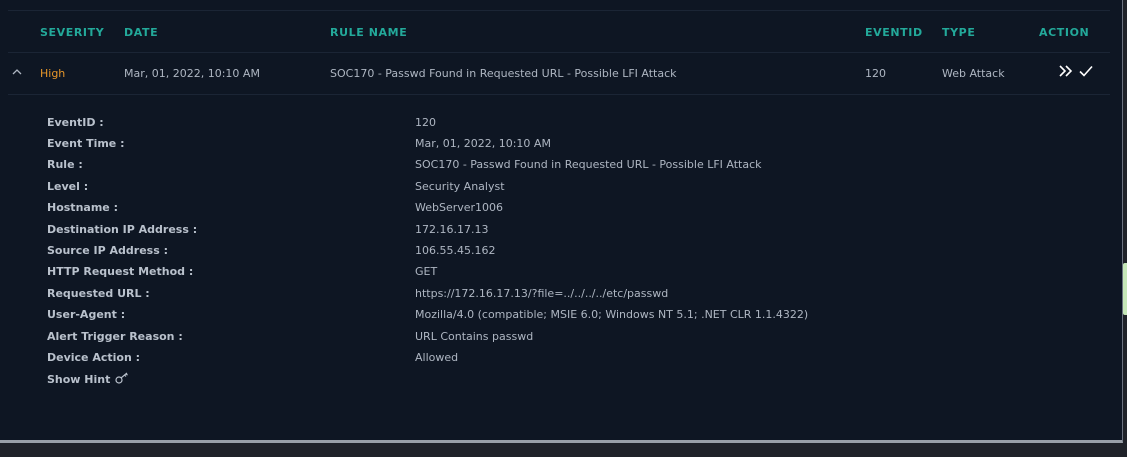 Image resolution: width=1127 pixels, height=457 pixels. Describe the element at coordinates (973, 73) in the screenshot. I see `alert-type: Web Attack` at that location.